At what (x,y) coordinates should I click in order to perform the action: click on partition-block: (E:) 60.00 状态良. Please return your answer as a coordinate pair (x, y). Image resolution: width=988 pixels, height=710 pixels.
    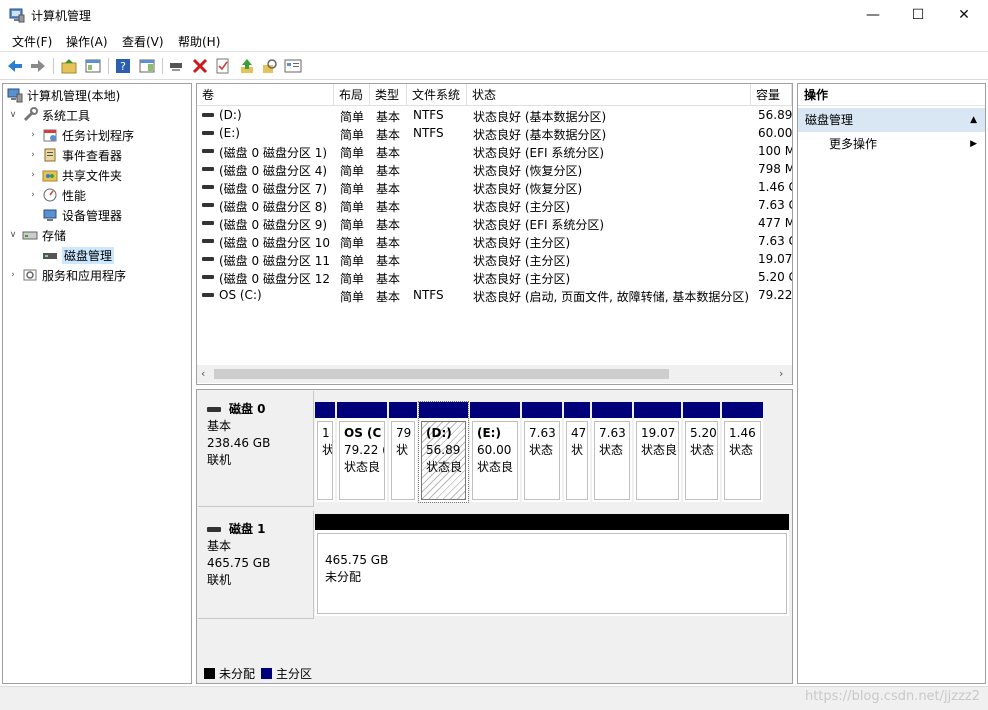
    Looking at the image, I should click on (495, 452).